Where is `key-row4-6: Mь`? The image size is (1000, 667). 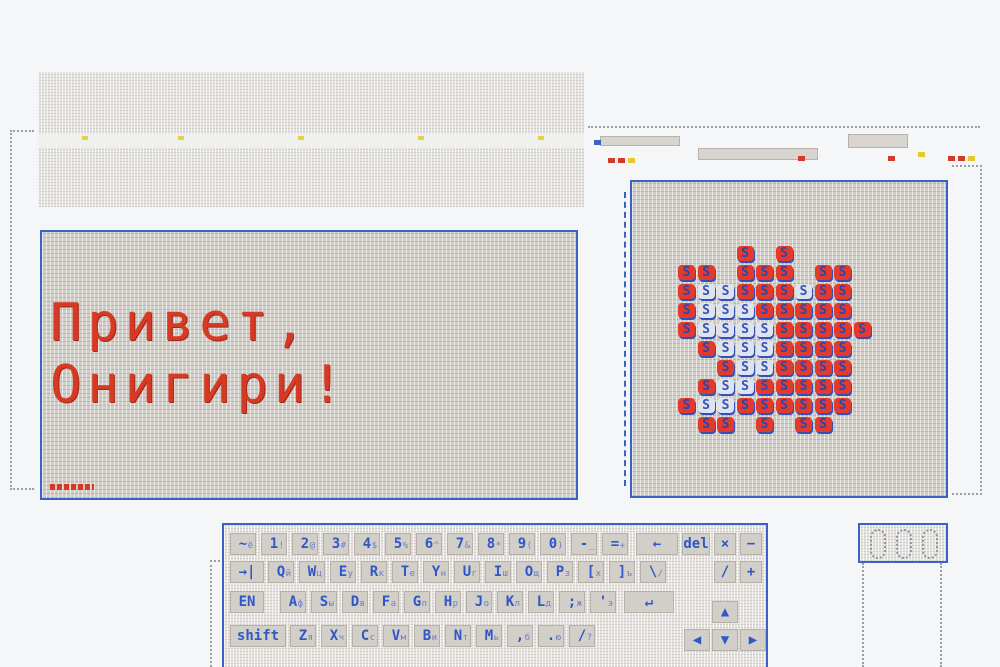 key-row4-6: Mь is located at coordinates (489, 636).